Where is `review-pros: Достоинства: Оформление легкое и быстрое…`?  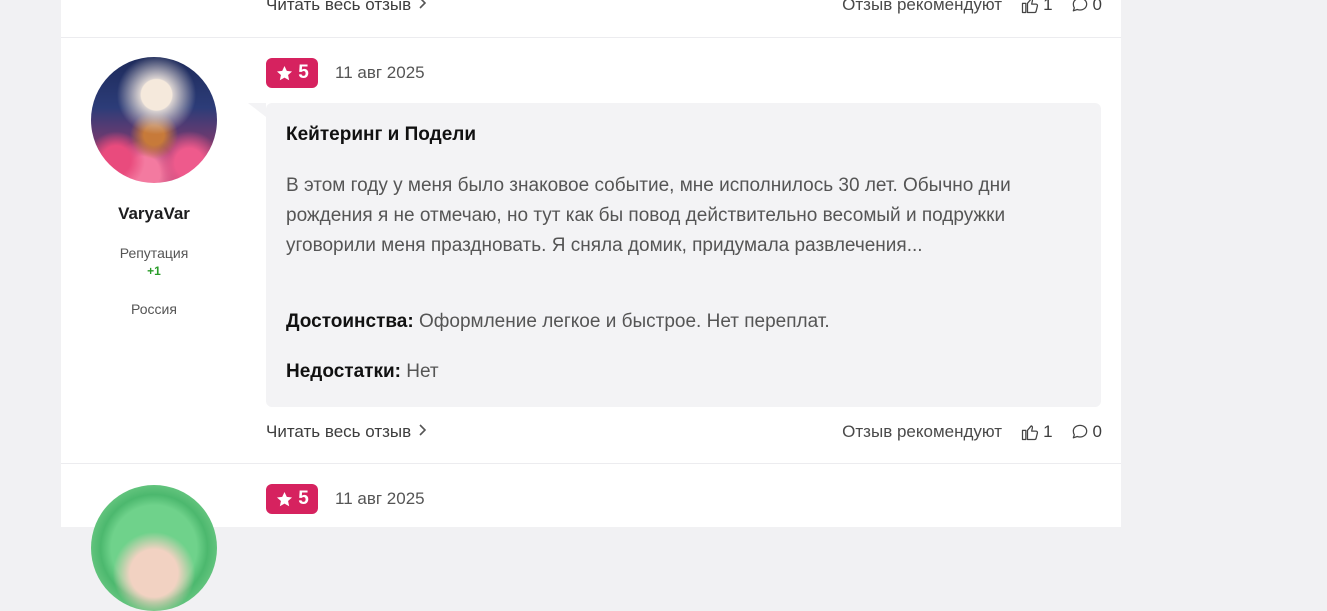
review-pros: Достоинства: Оформление легкое и быстрое… is located at coordinates (558, 322).